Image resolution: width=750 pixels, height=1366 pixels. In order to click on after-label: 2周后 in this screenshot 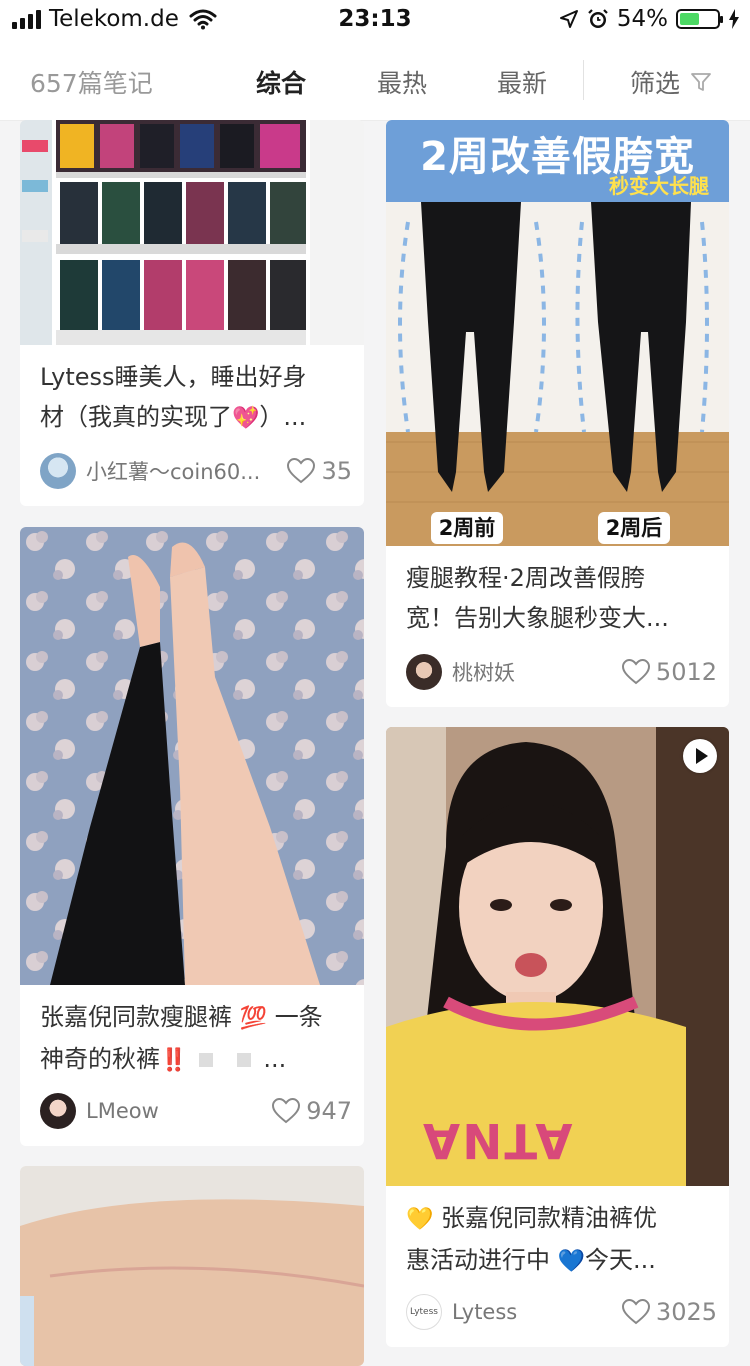, I will do `click(634, 528)`.